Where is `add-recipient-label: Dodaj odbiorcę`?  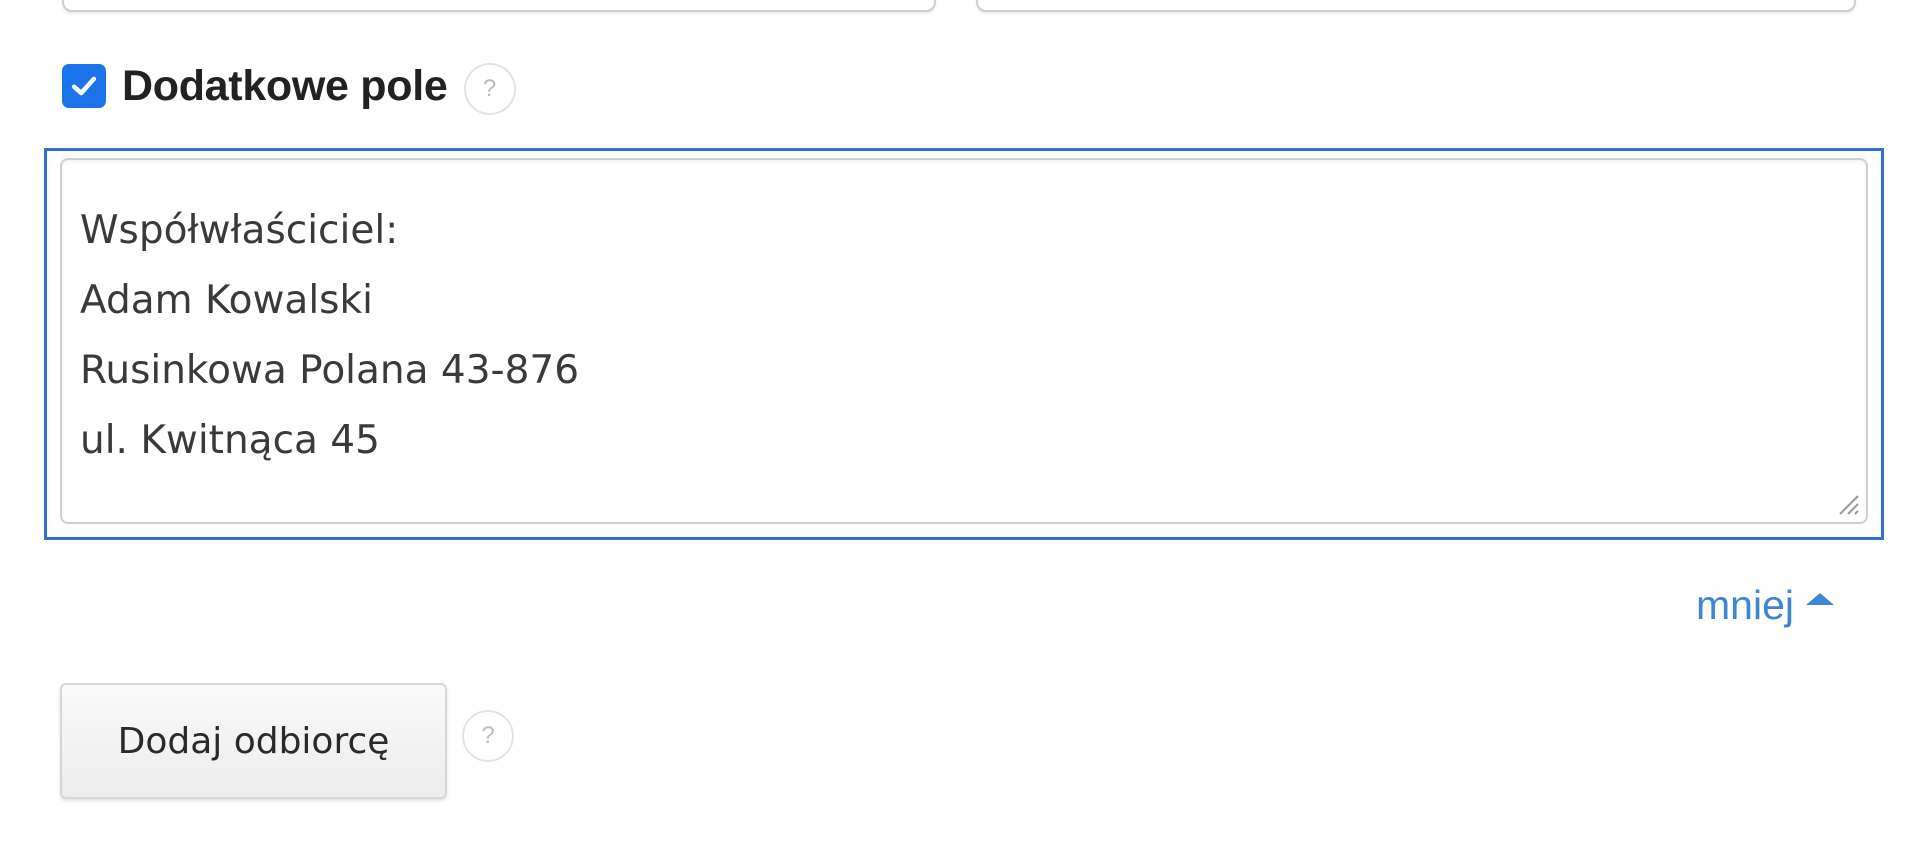
add-recipient-label: Dodaj odbiorcę is located at coordinates (253, 741).